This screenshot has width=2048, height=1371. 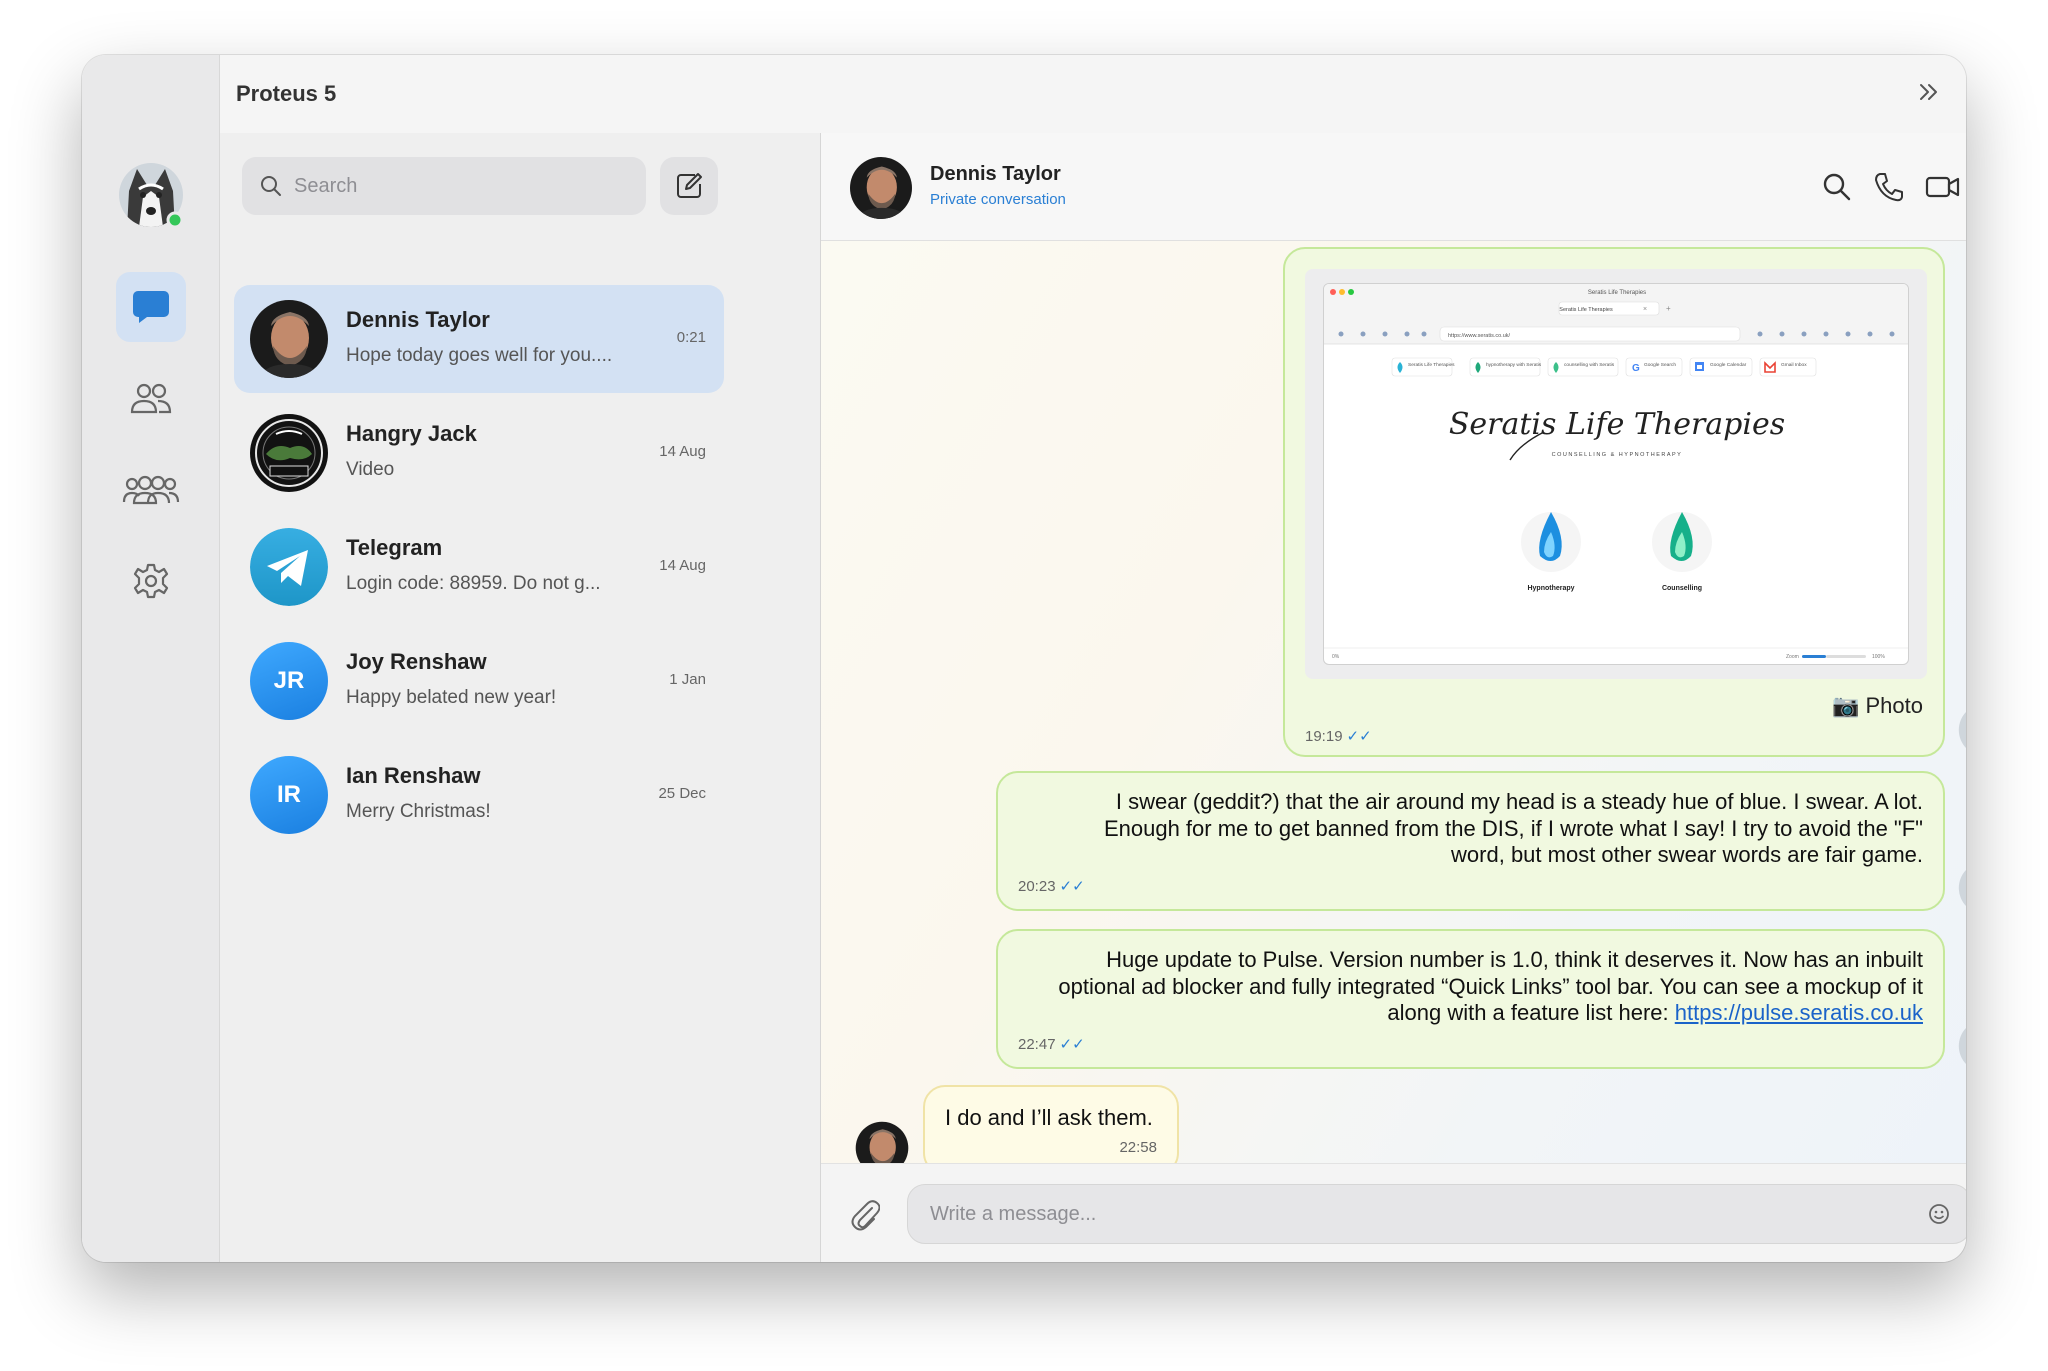 I want to click on message-link: https://pulse.seratis.co.uk, so click(x=1799, y=1012).